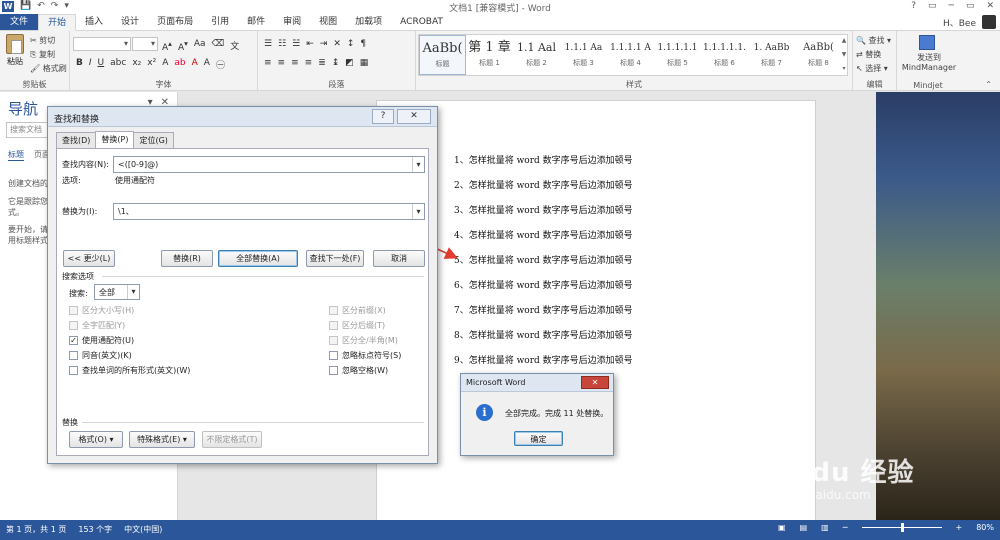 This screenshot has height=540, width=1000. I want to click on document-line: 9、怎样批量将 word 数字序号后边添加顿号, so click(543, 359).